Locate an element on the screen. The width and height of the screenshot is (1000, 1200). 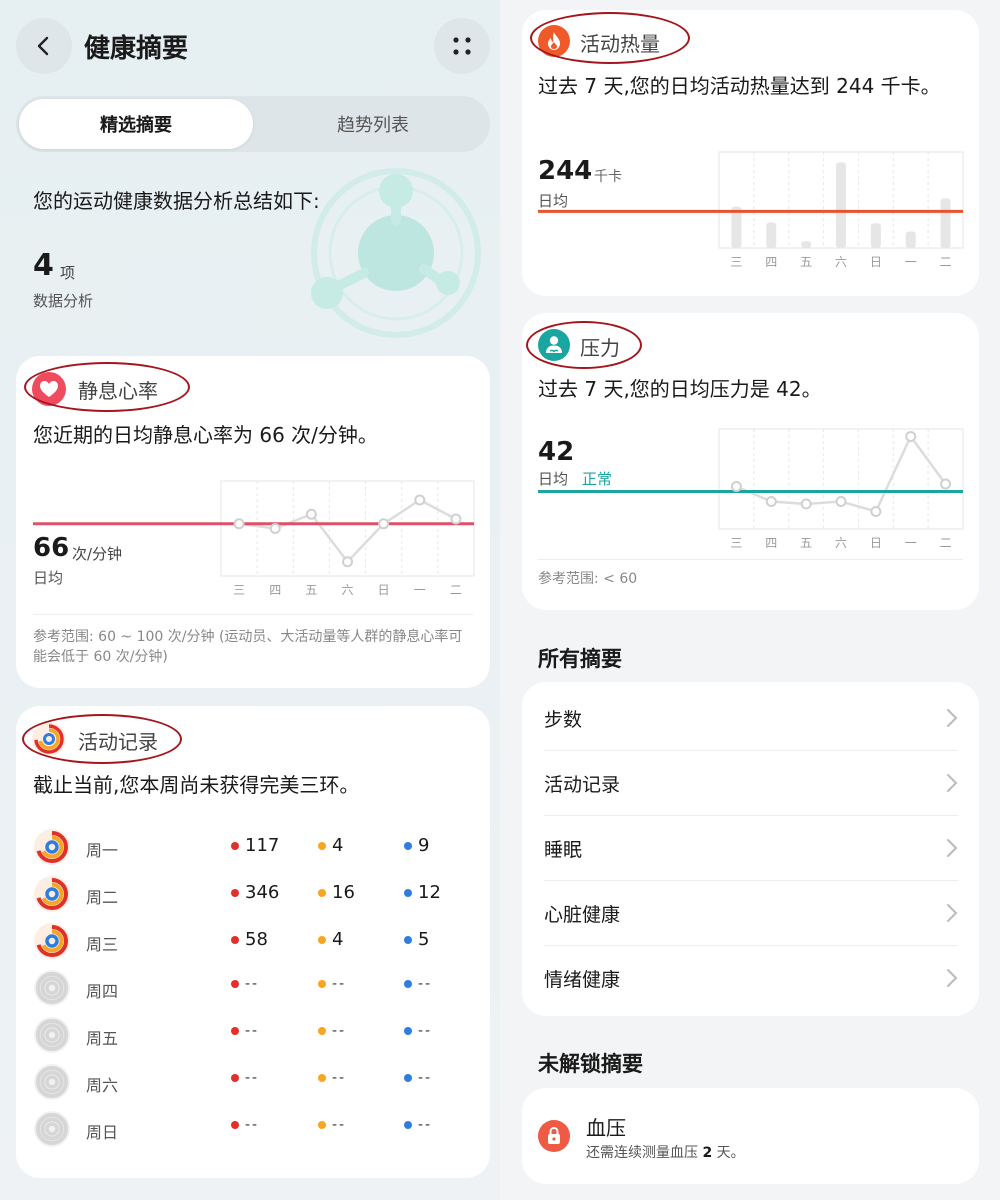
more-button is located at coordinates (462, 46).